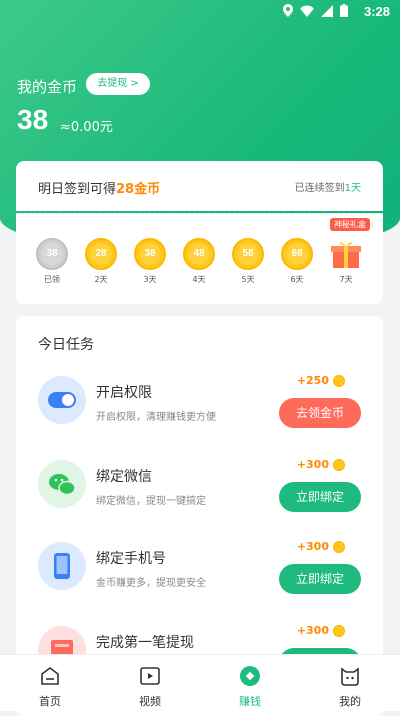  Describe the element at coordinates (307, 11) in the screenshot. I see `wifi-icon` at that location.